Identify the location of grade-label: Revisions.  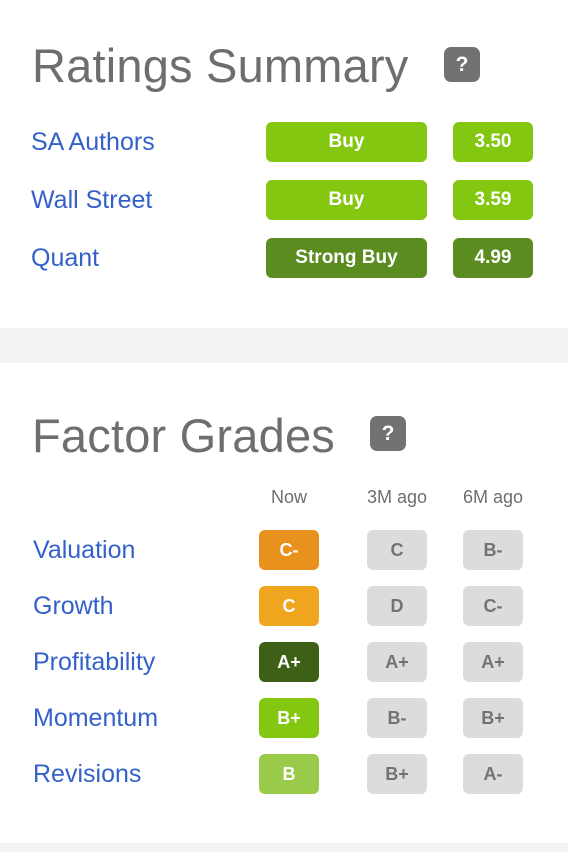
(87, 774).